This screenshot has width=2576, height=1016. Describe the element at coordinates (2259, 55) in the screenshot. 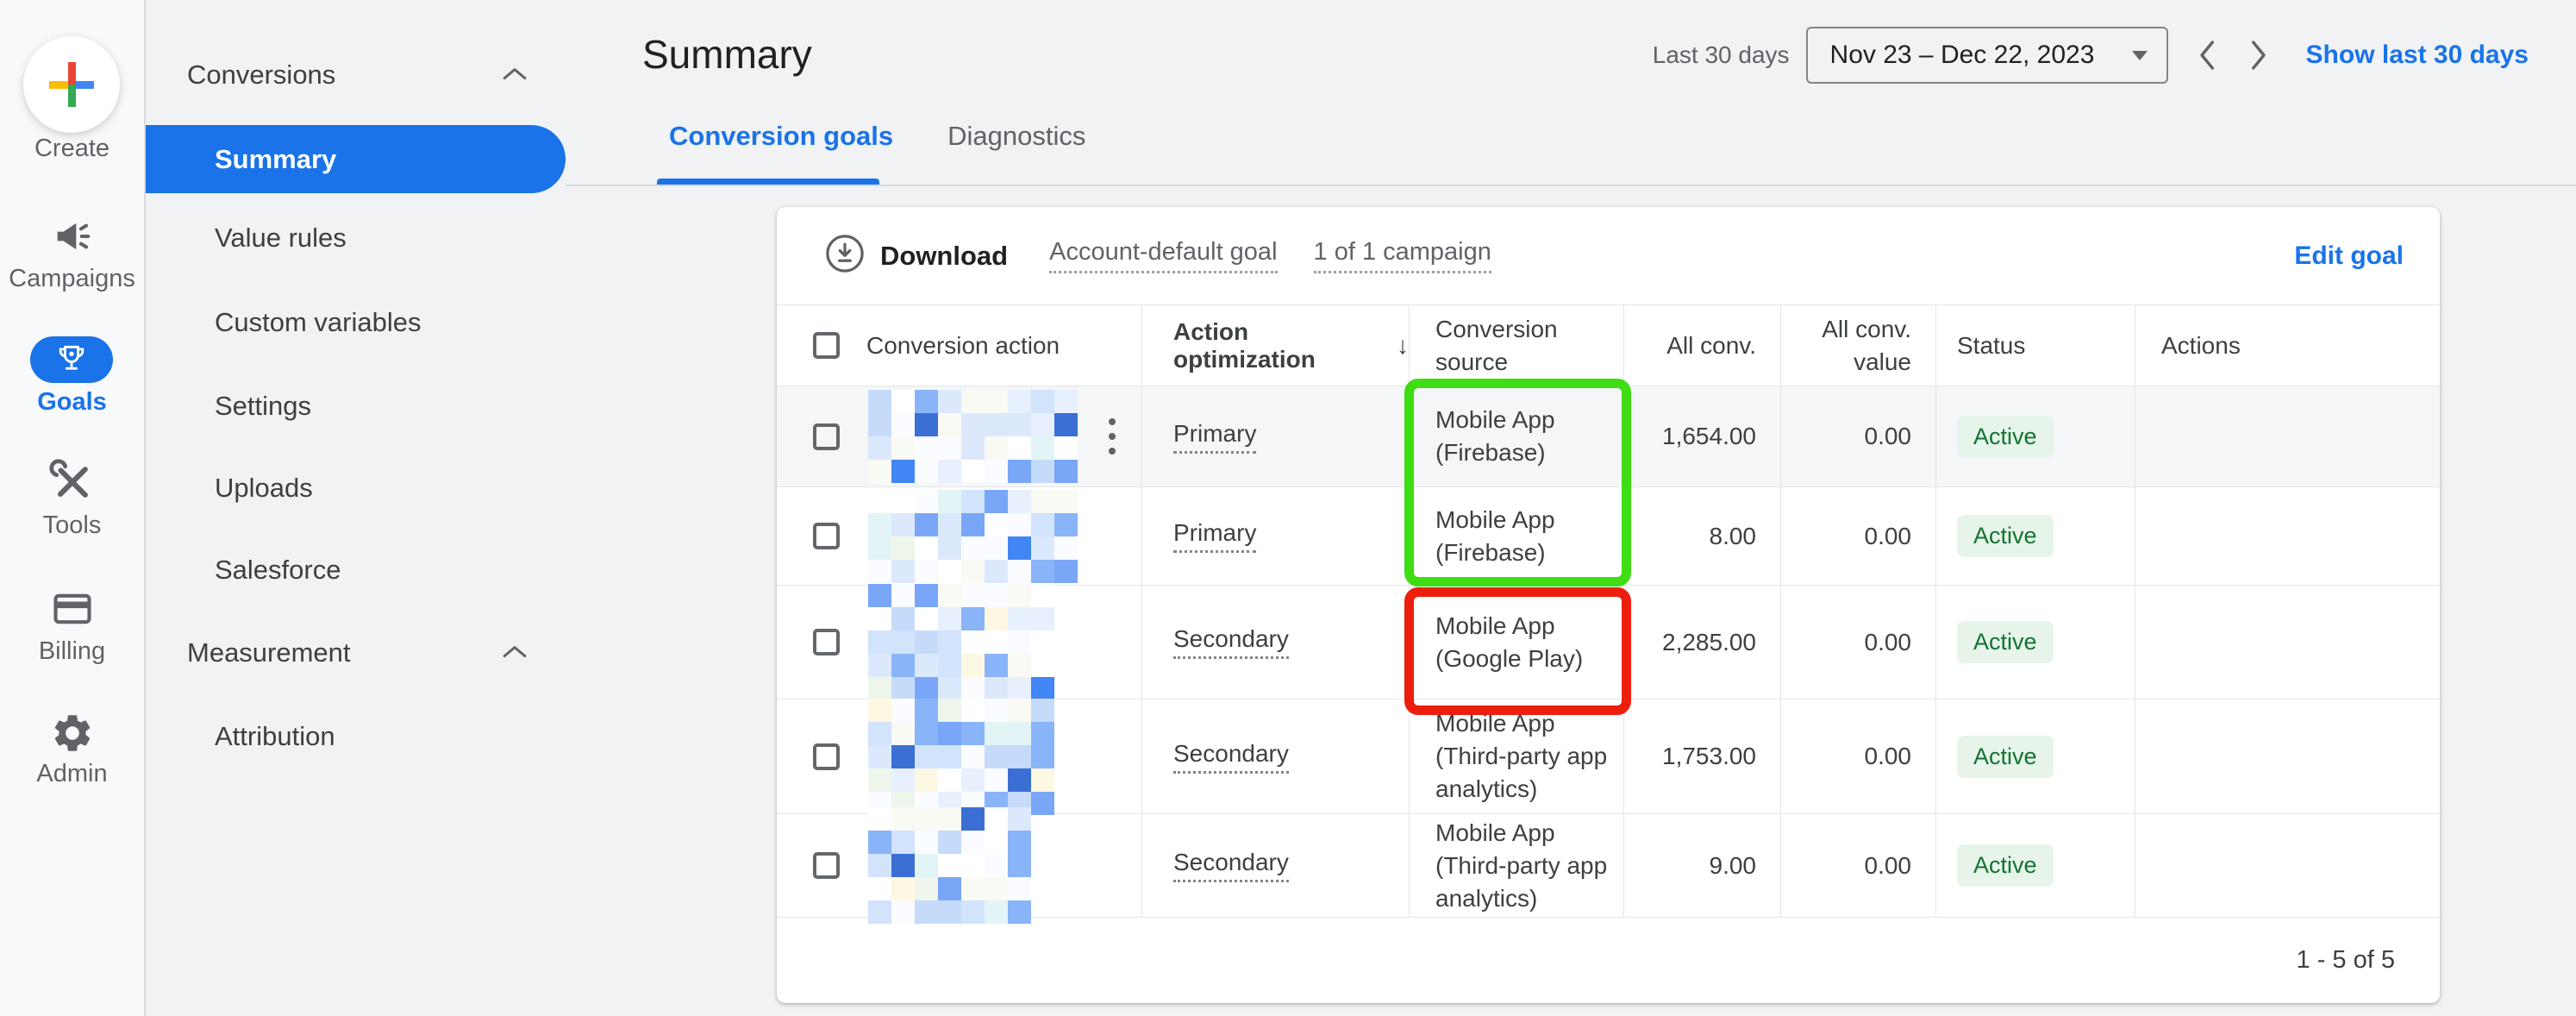

I see `next-period-button` at that location.